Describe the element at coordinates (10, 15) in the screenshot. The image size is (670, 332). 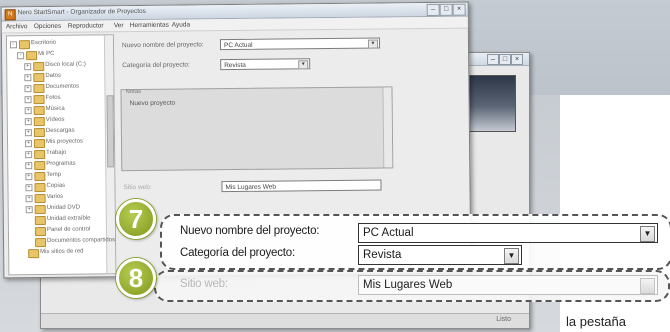
I see `app-icon: N` at that location.